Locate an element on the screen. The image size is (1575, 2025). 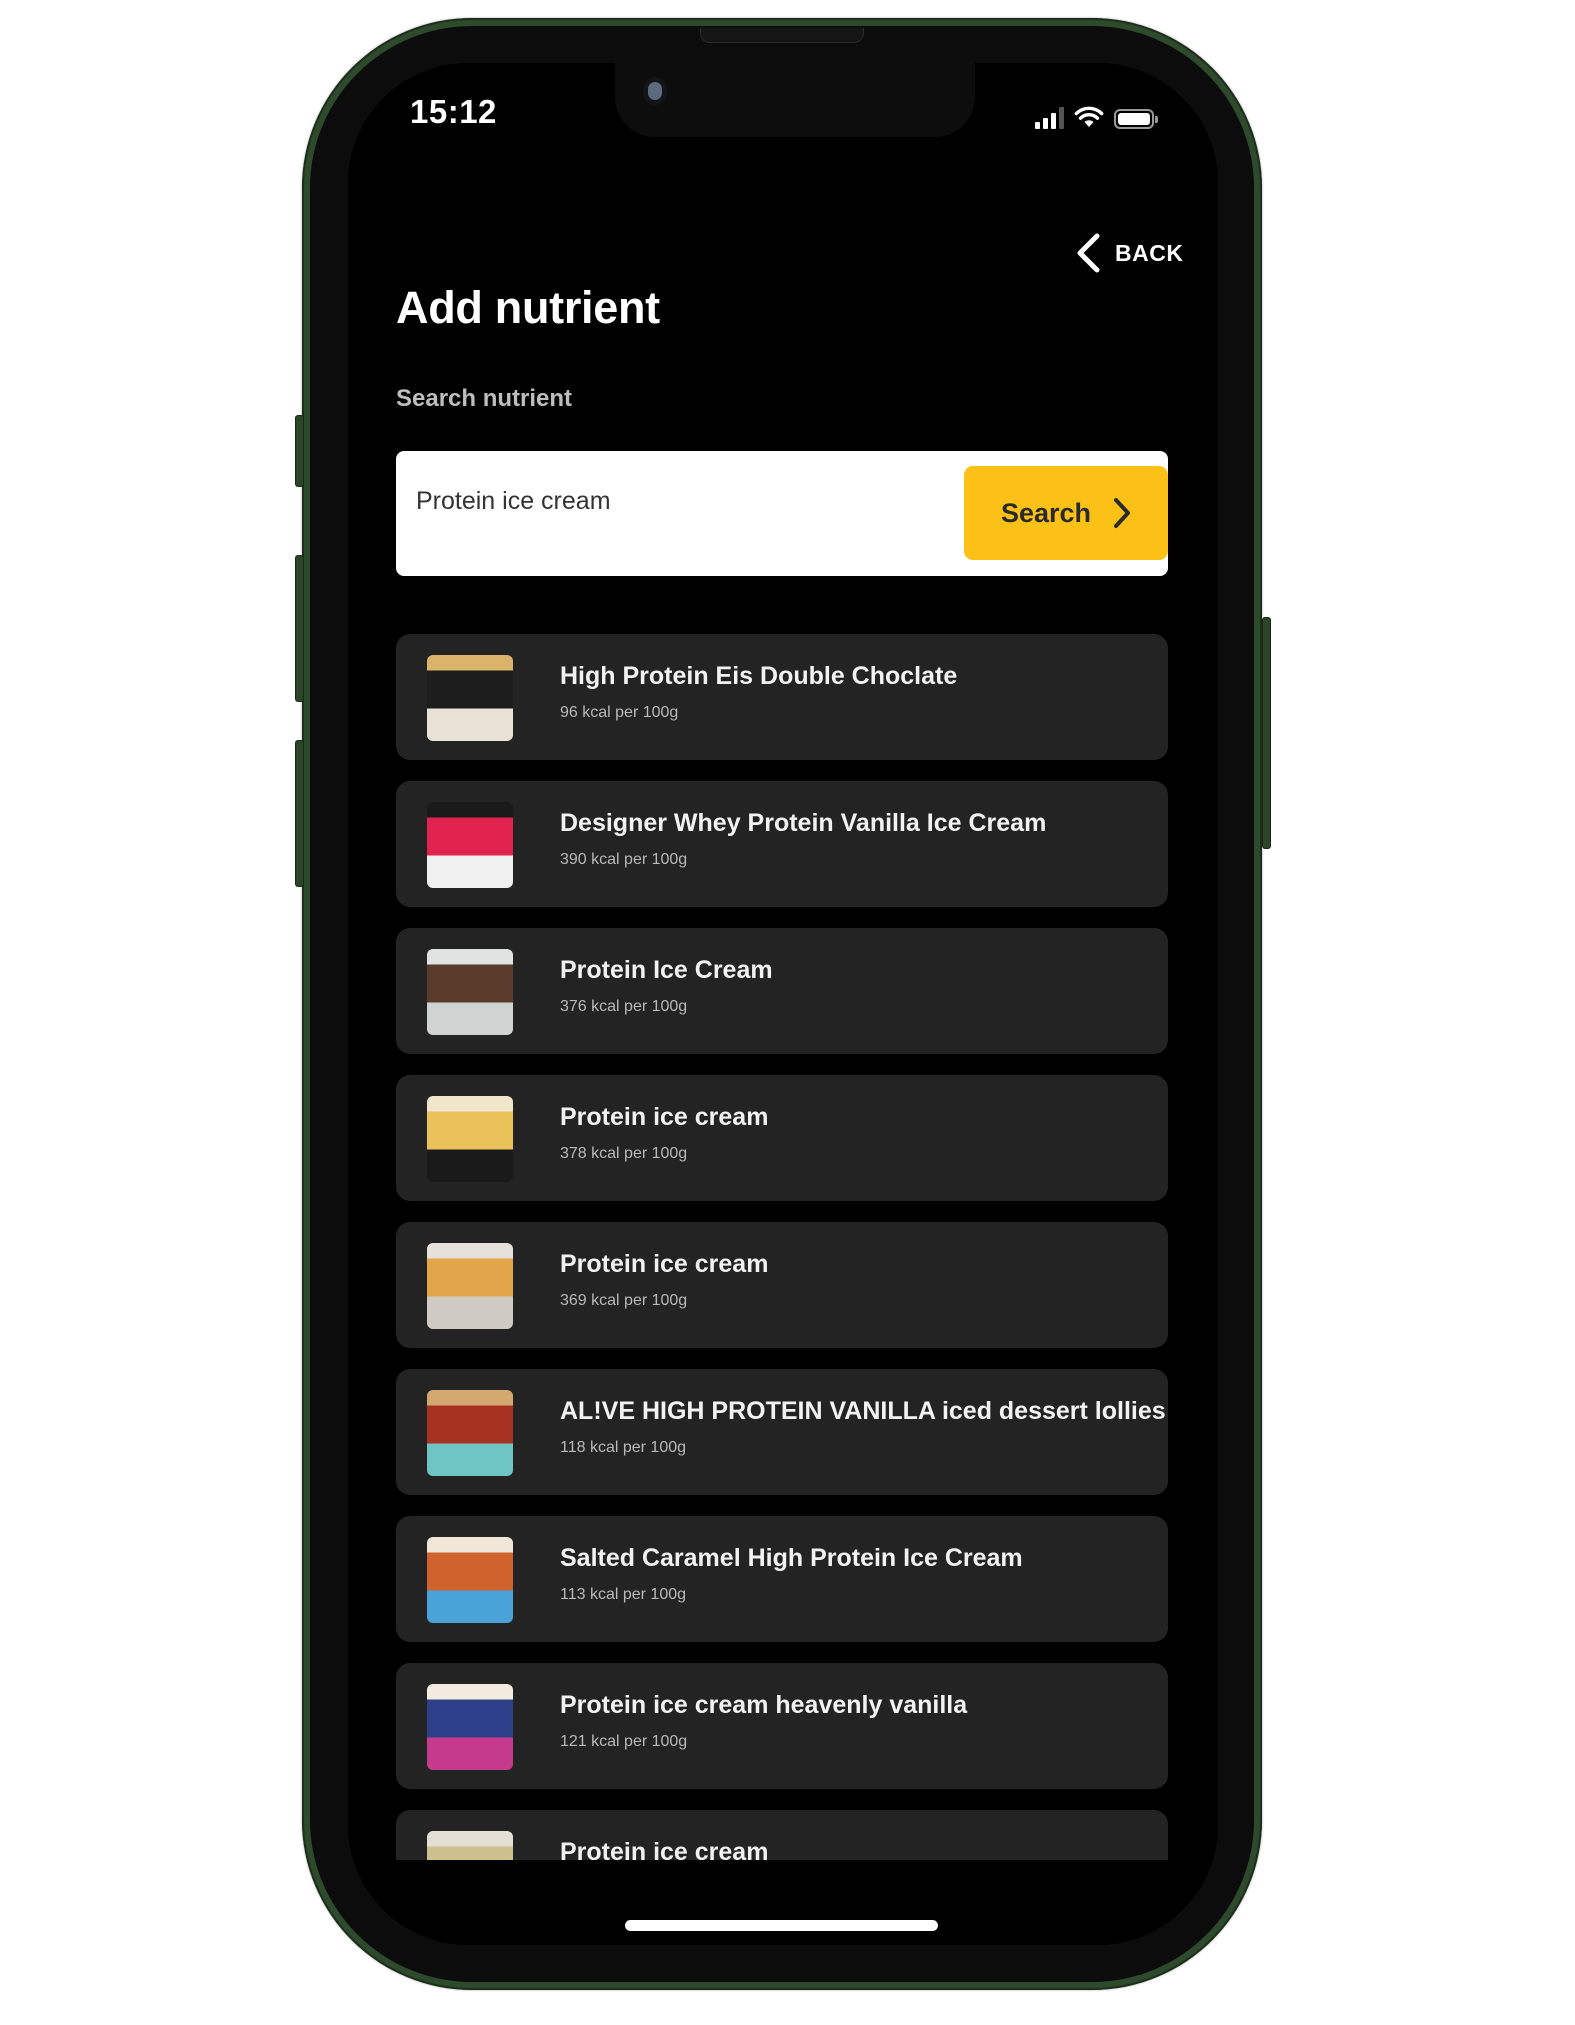
volume-up-button is located at coordinates (299, 628).